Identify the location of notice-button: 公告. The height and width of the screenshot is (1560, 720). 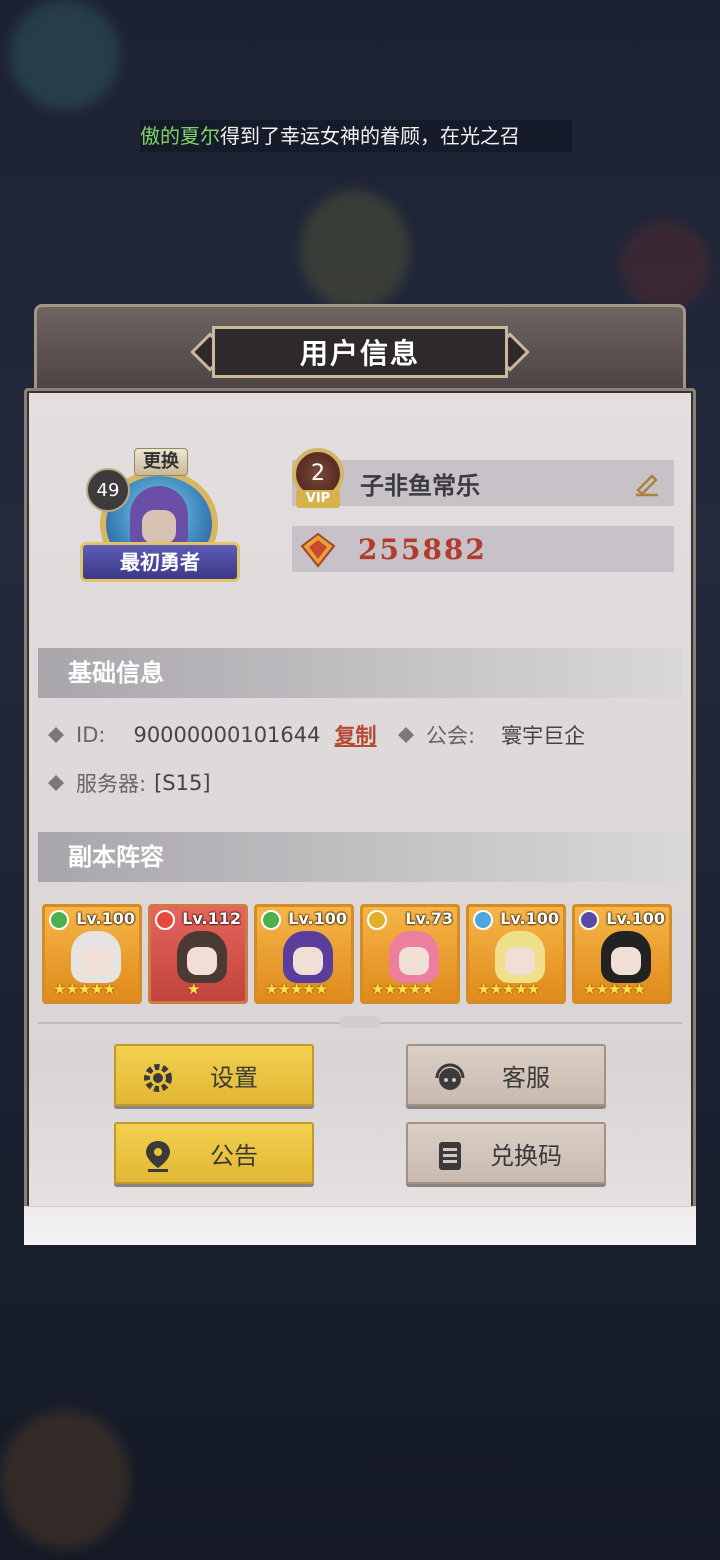
(214, 1153).